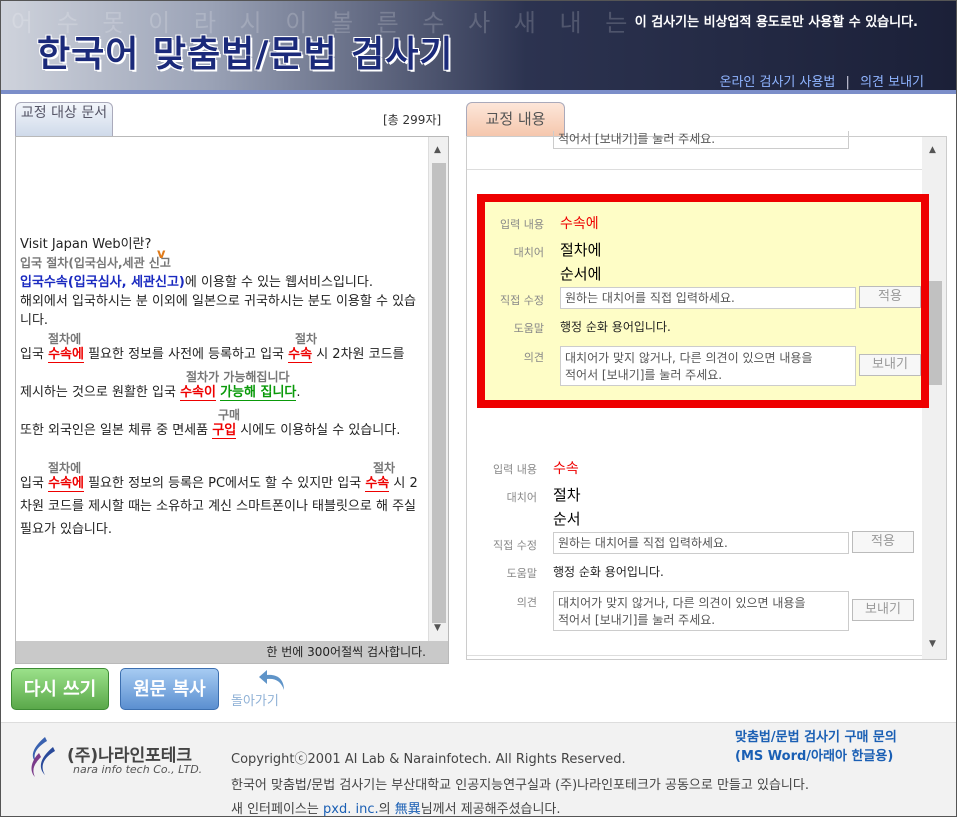  What do you see at coordinates (273, 680) in the screenshot?
I see `back-arrow-icon` at bounding box center [273, 680].